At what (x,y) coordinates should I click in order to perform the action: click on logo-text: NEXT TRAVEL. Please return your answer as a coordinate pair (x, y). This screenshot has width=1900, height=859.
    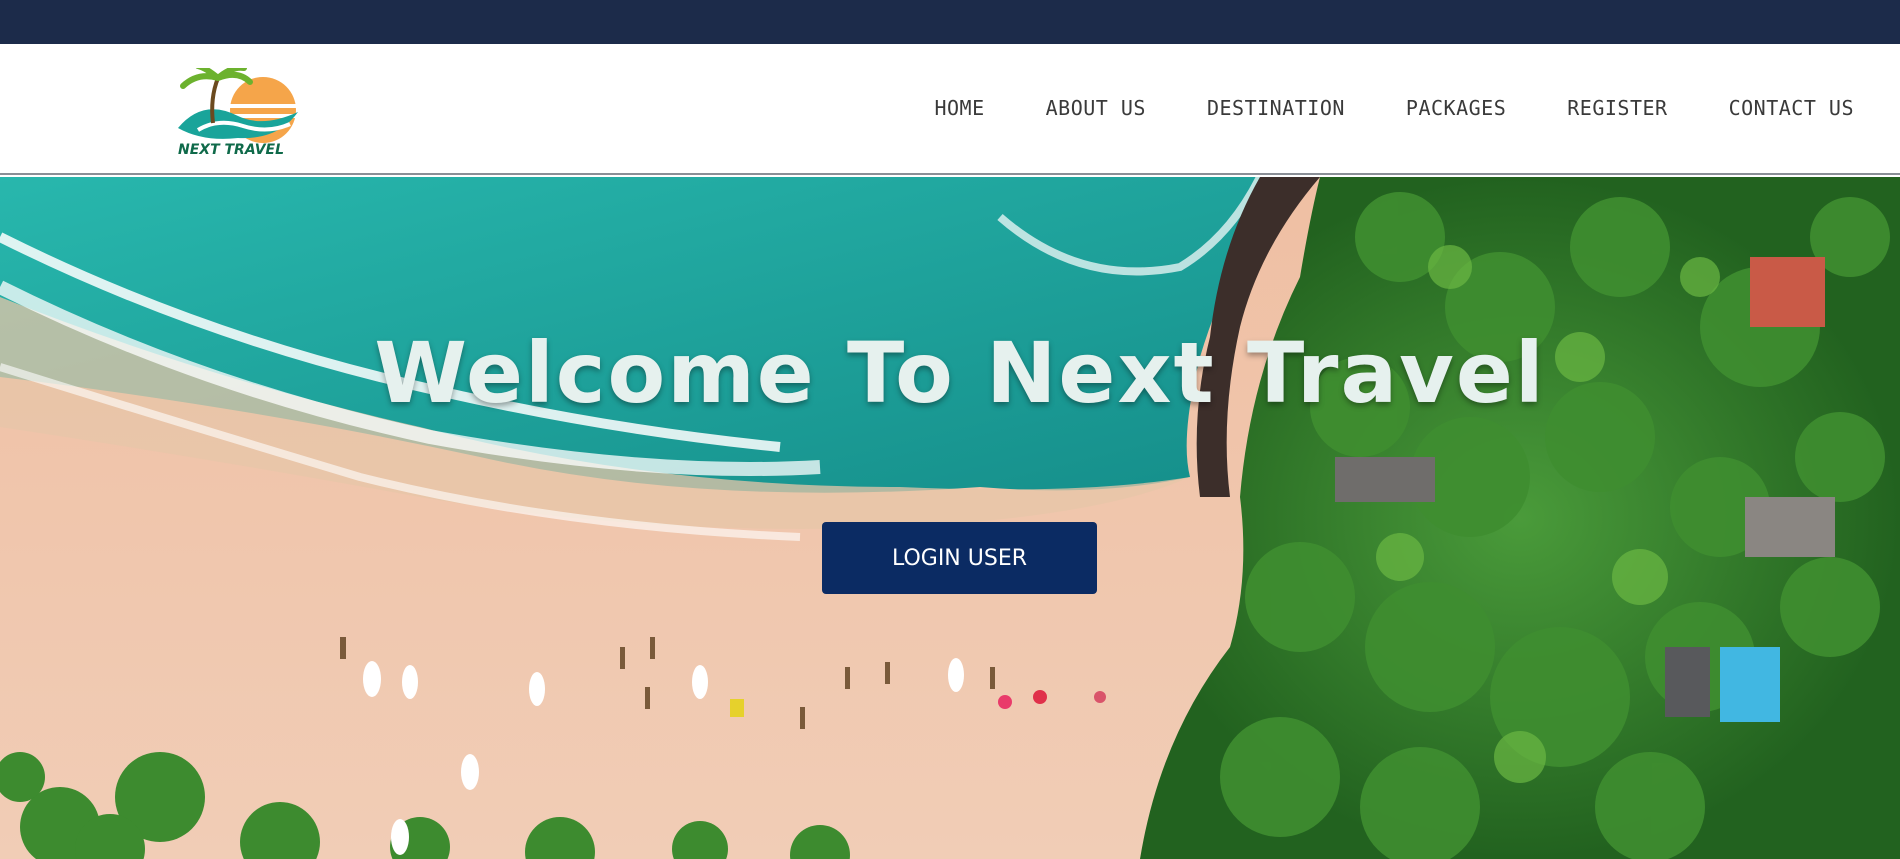
    Looking at the image, I should click on (231, 149).